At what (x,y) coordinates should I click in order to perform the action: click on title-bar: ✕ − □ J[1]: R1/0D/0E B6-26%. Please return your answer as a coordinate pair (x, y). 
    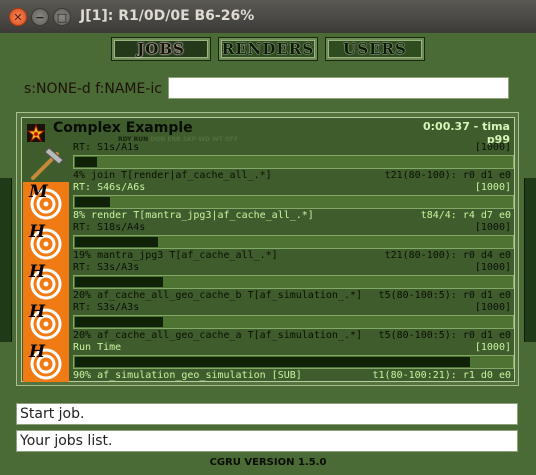
    Looking at the image, I should click on (268, 16).